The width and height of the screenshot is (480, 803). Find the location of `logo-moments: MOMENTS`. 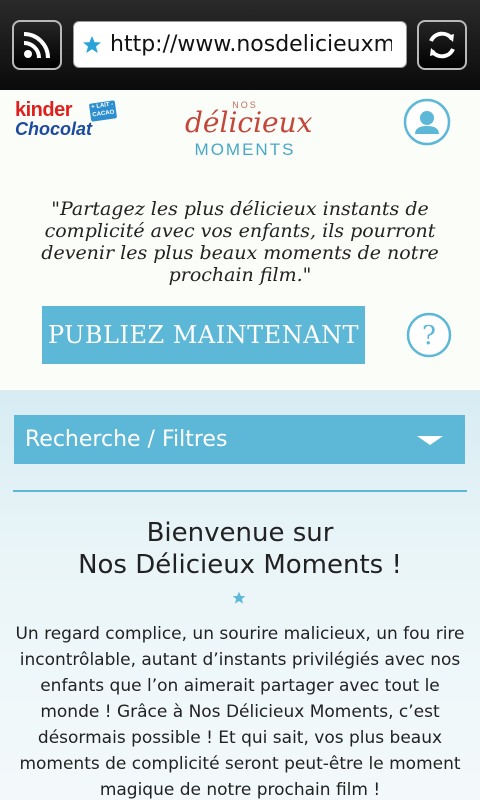

logo-moments: MOMENTS is located at coordinates (245, 149).